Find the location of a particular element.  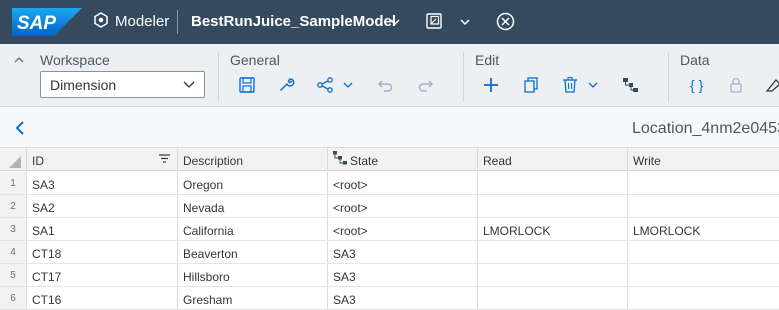

cell-id: CT17 is located at coordinates (102, 275).